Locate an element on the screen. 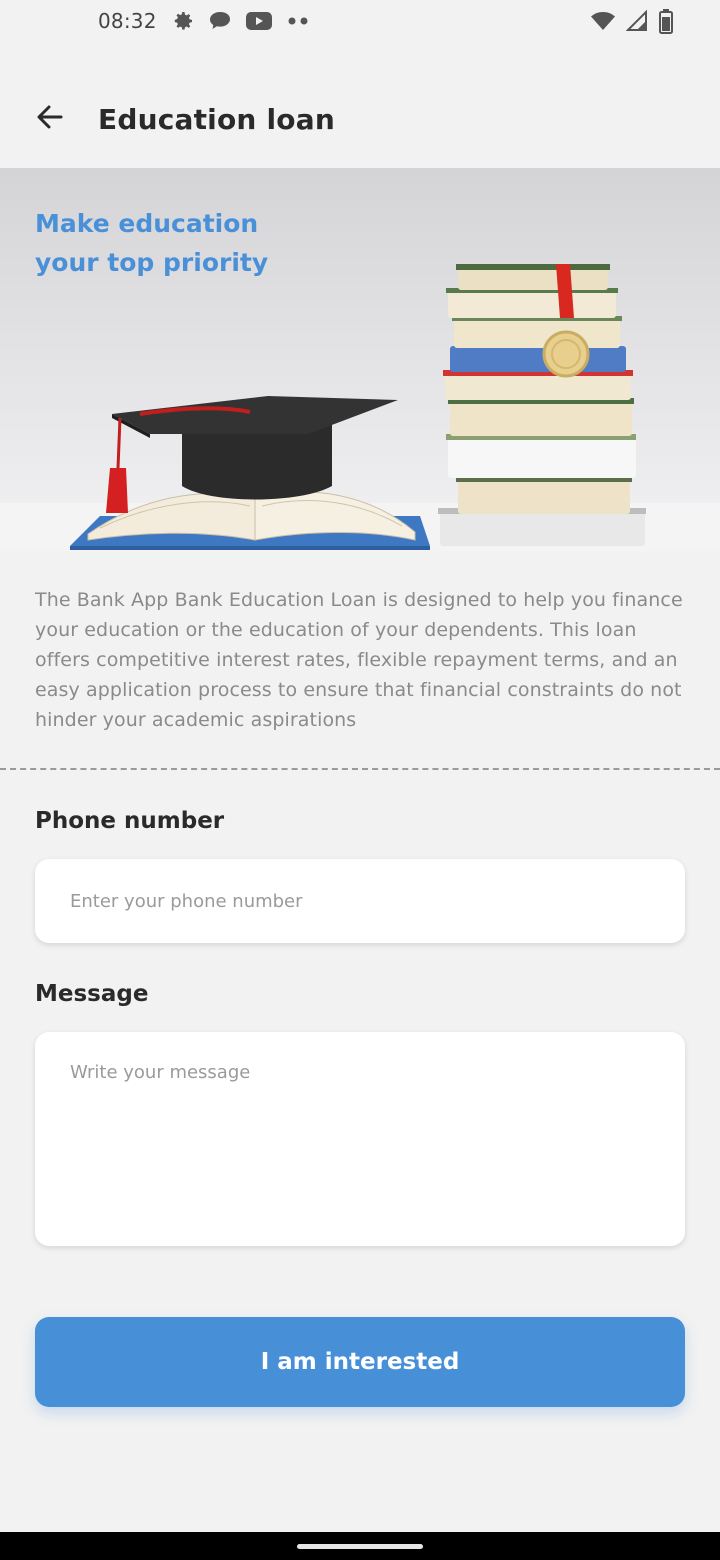  back-button is located at coordinates (50, 119).